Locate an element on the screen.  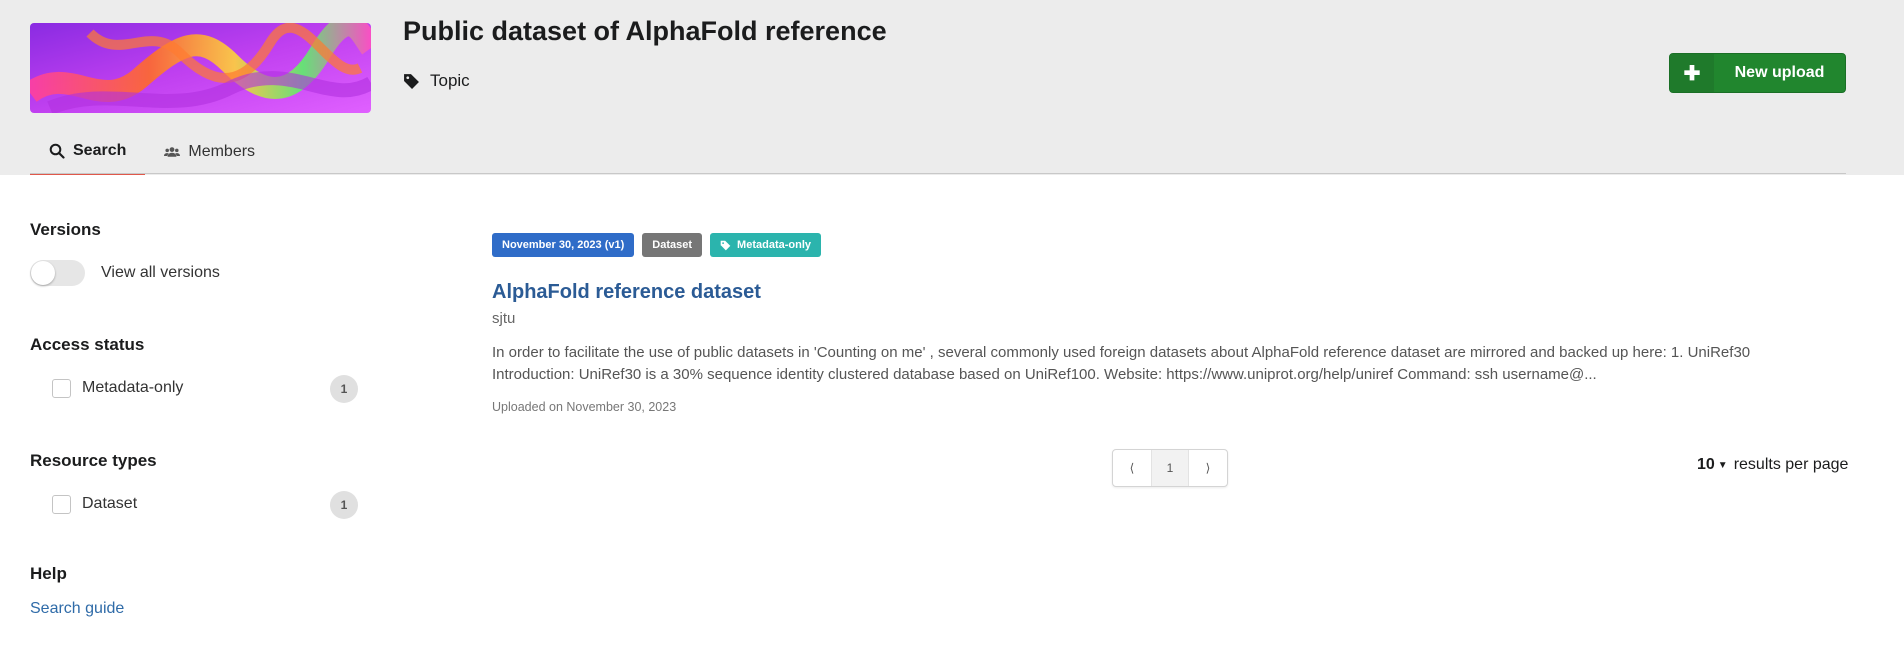
community-title: Public dataset of AlphaFold reference is located at coordinates (645, 31).